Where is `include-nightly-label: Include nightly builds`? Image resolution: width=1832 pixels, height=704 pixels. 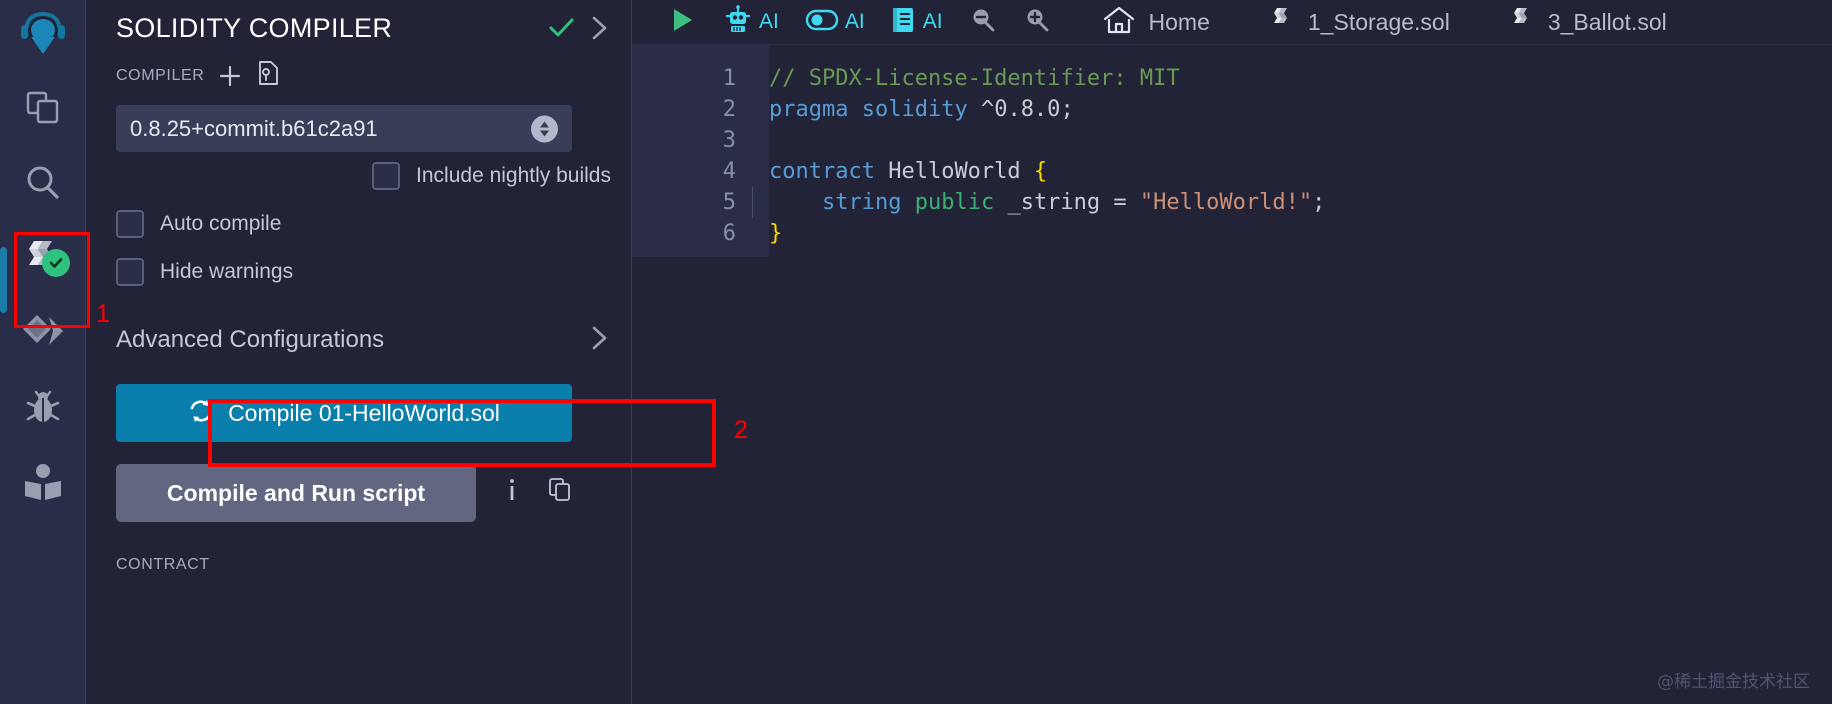
include-nightly-label: Include nightly builds is located at coordinates (513, 175).